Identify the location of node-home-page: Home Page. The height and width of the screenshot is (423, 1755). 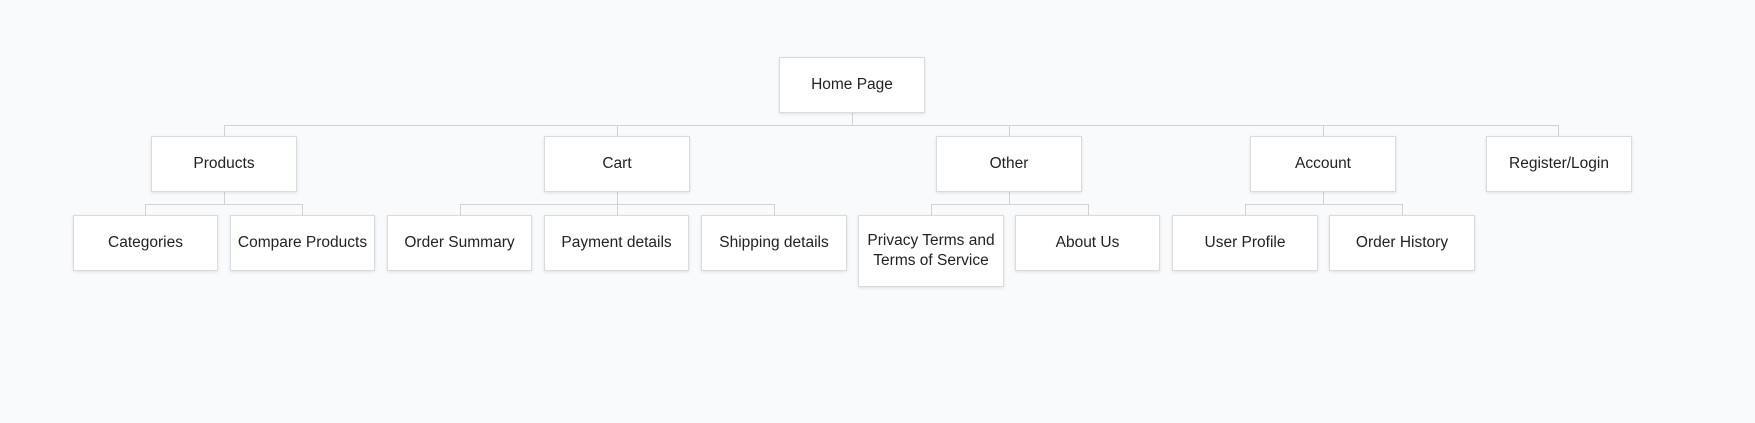
(852, 85).